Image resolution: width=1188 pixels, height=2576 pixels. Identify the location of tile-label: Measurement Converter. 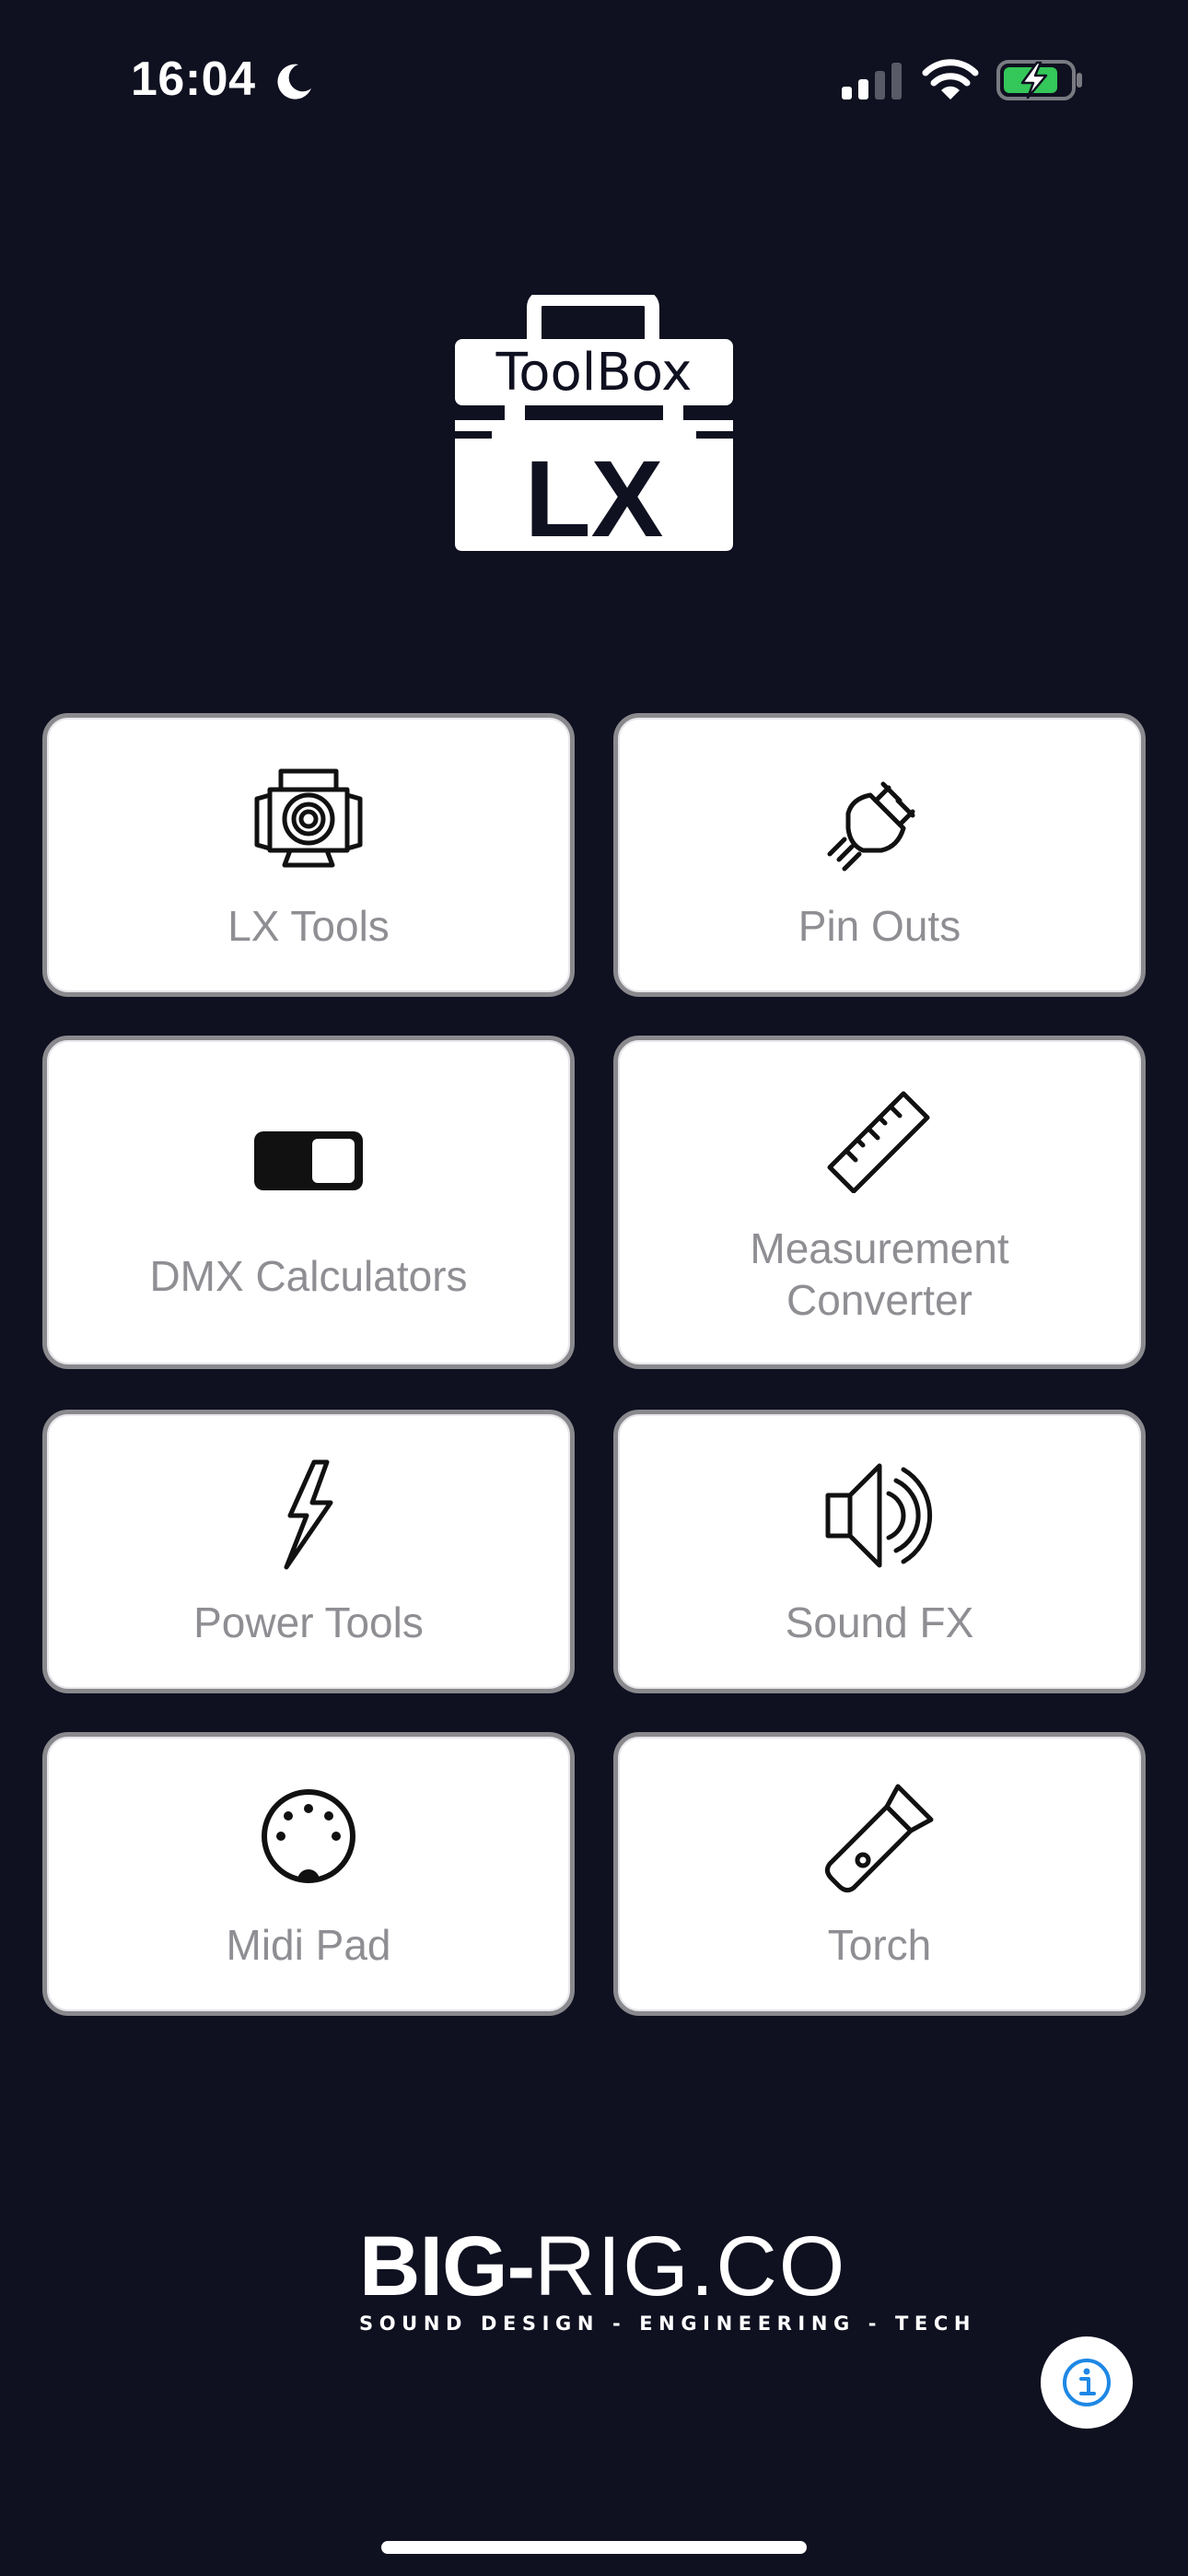
(879, 1274).